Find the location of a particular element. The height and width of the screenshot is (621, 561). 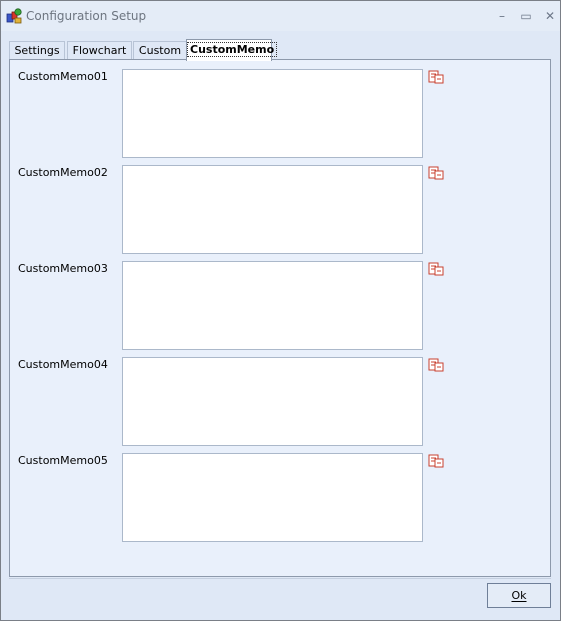

tab-settings: Settings is located at coordinates (37, 50).